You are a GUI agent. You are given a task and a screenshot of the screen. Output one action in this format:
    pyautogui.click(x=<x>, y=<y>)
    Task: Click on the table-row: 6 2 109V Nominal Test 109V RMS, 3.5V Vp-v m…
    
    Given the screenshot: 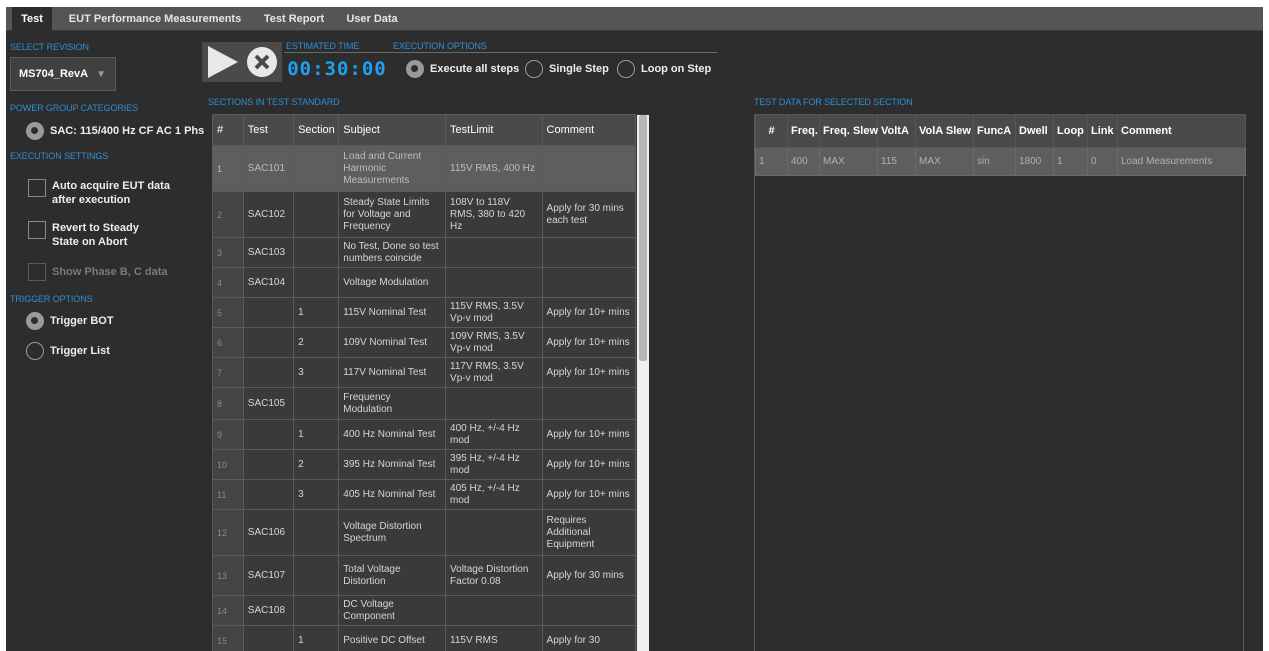 What is the action you would take?
    pyautogui.click(x=424, y=342)
    